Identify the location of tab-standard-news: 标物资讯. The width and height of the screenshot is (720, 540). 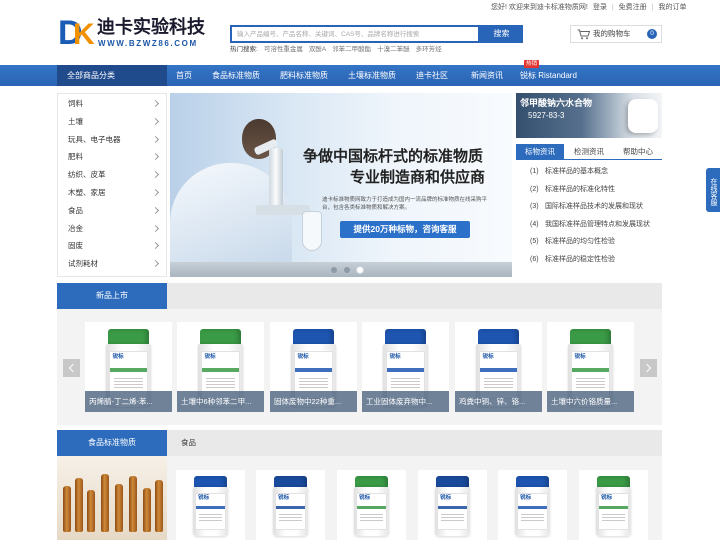
(540, 151).